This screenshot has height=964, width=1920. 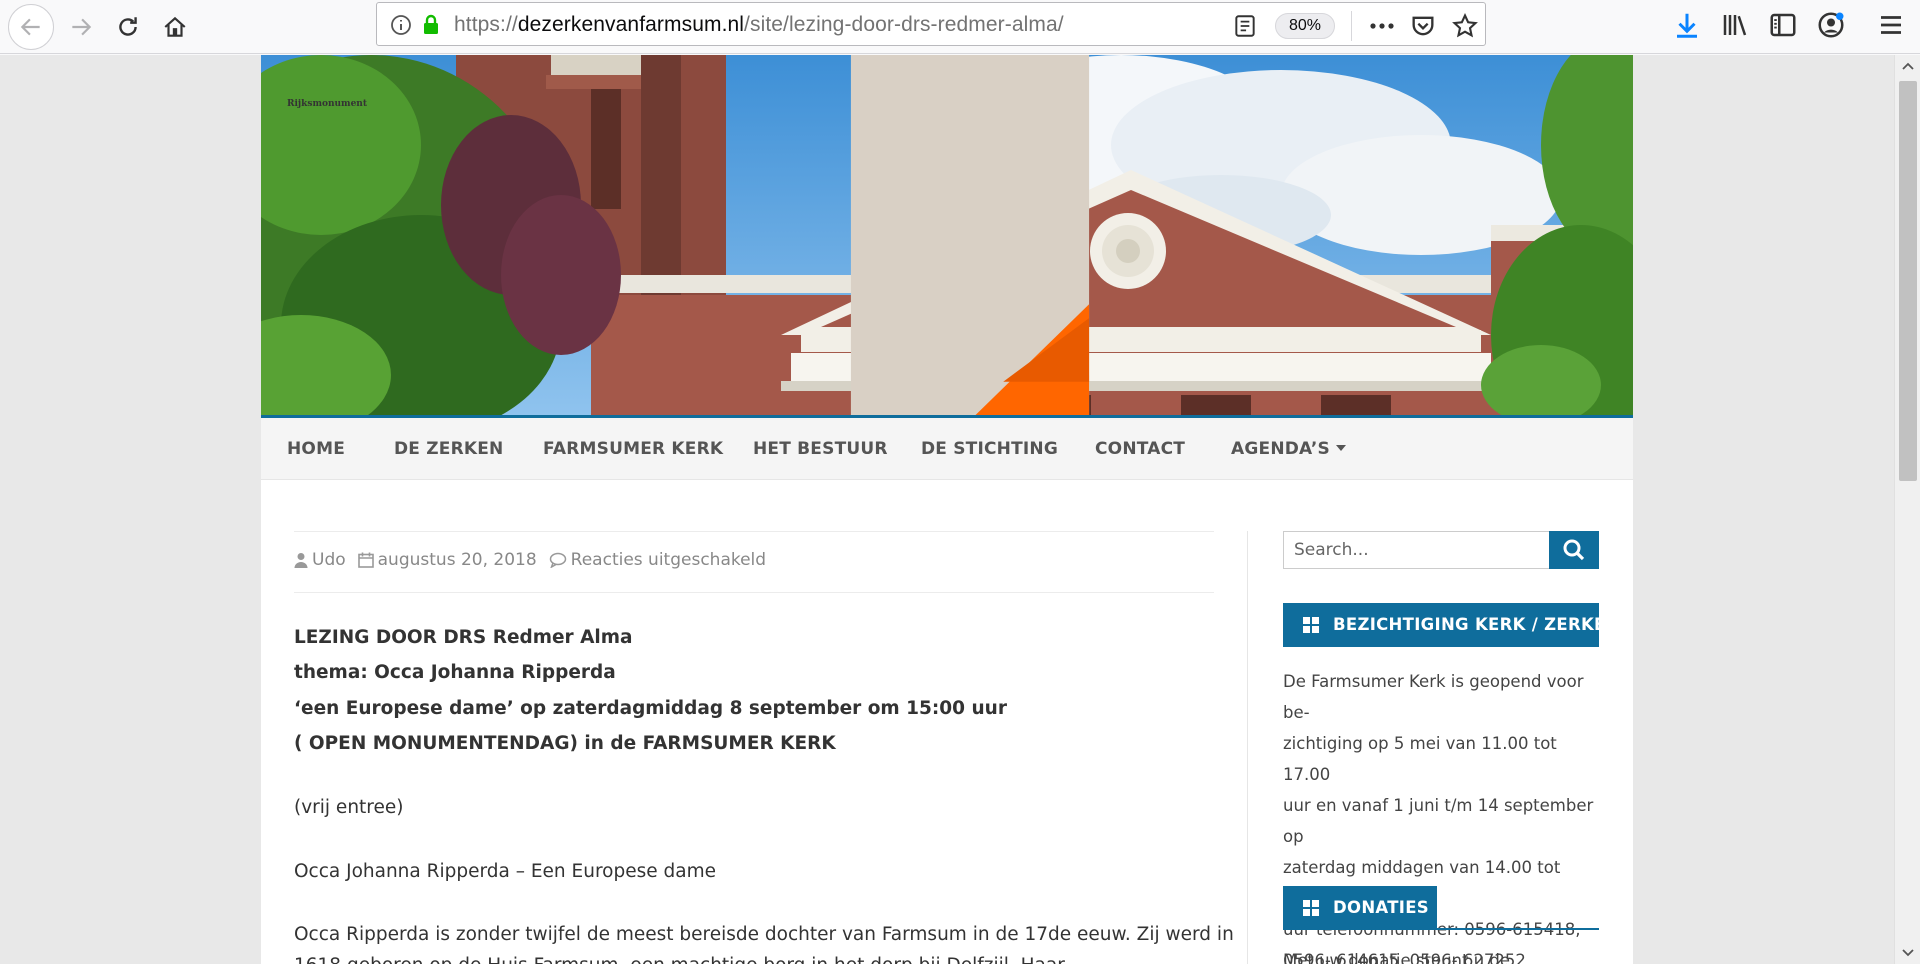 What do you see at coordinates (1140, 449) in the screenshot?
I see `nav-contact: CONTACT` at bounding box center [1140, 449].